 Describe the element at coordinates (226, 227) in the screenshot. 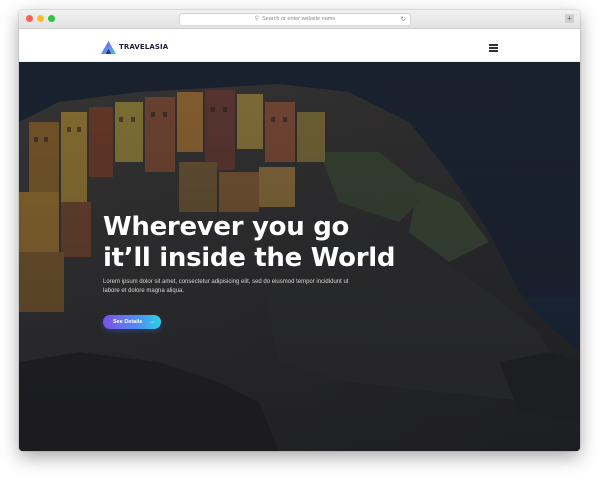

I see `hero-title-line-1: Wherever you go` at that location.